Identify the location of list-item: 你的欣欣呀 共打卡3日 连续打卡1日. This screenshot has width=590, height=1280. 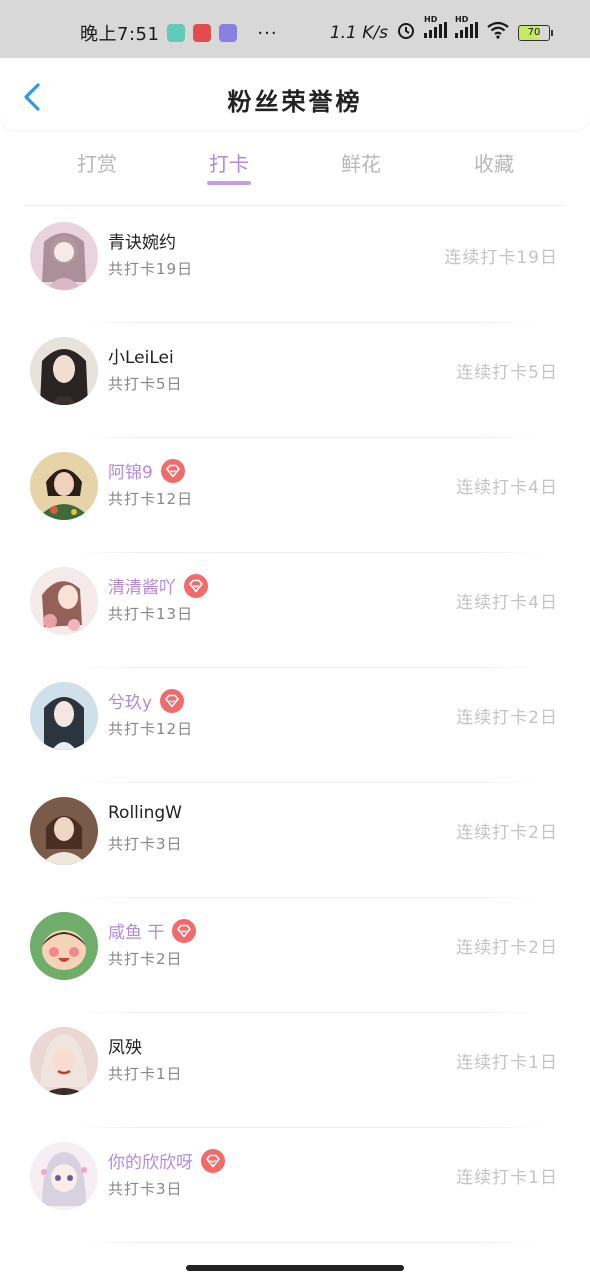
(295, 1185).